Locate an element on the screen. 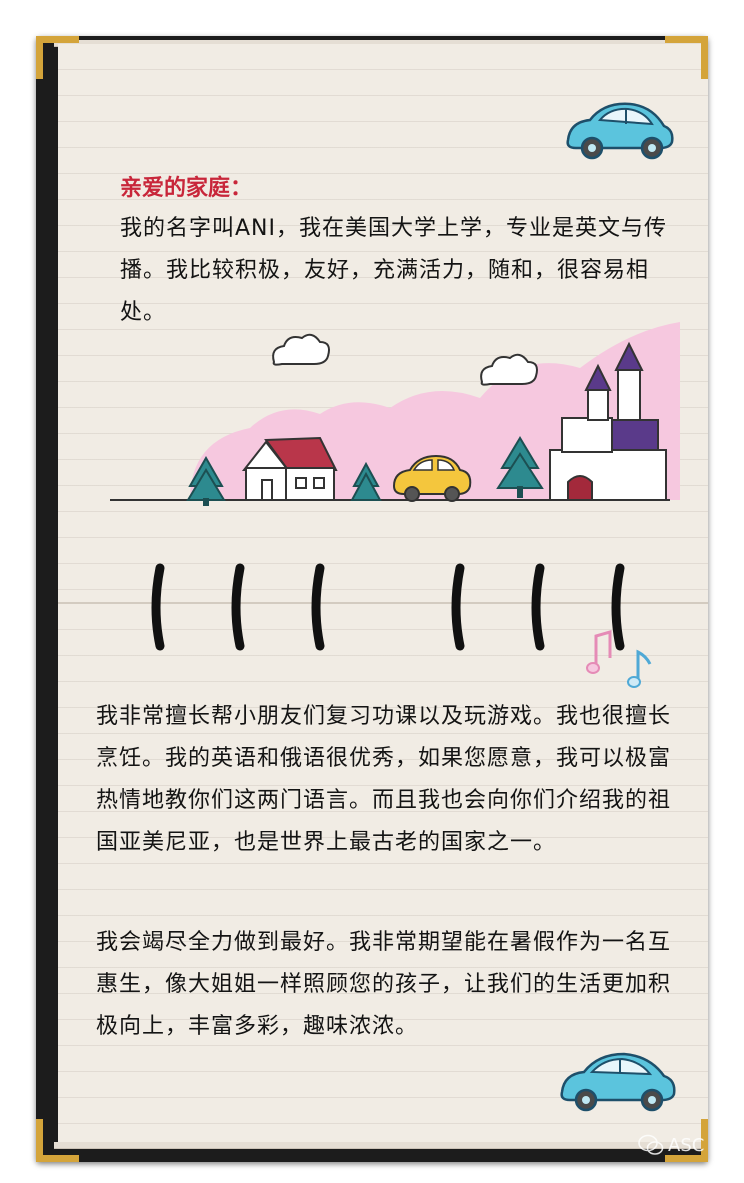 This screenshot has width=744, height=1183. page-edge is located at coordinates (380, 1145).